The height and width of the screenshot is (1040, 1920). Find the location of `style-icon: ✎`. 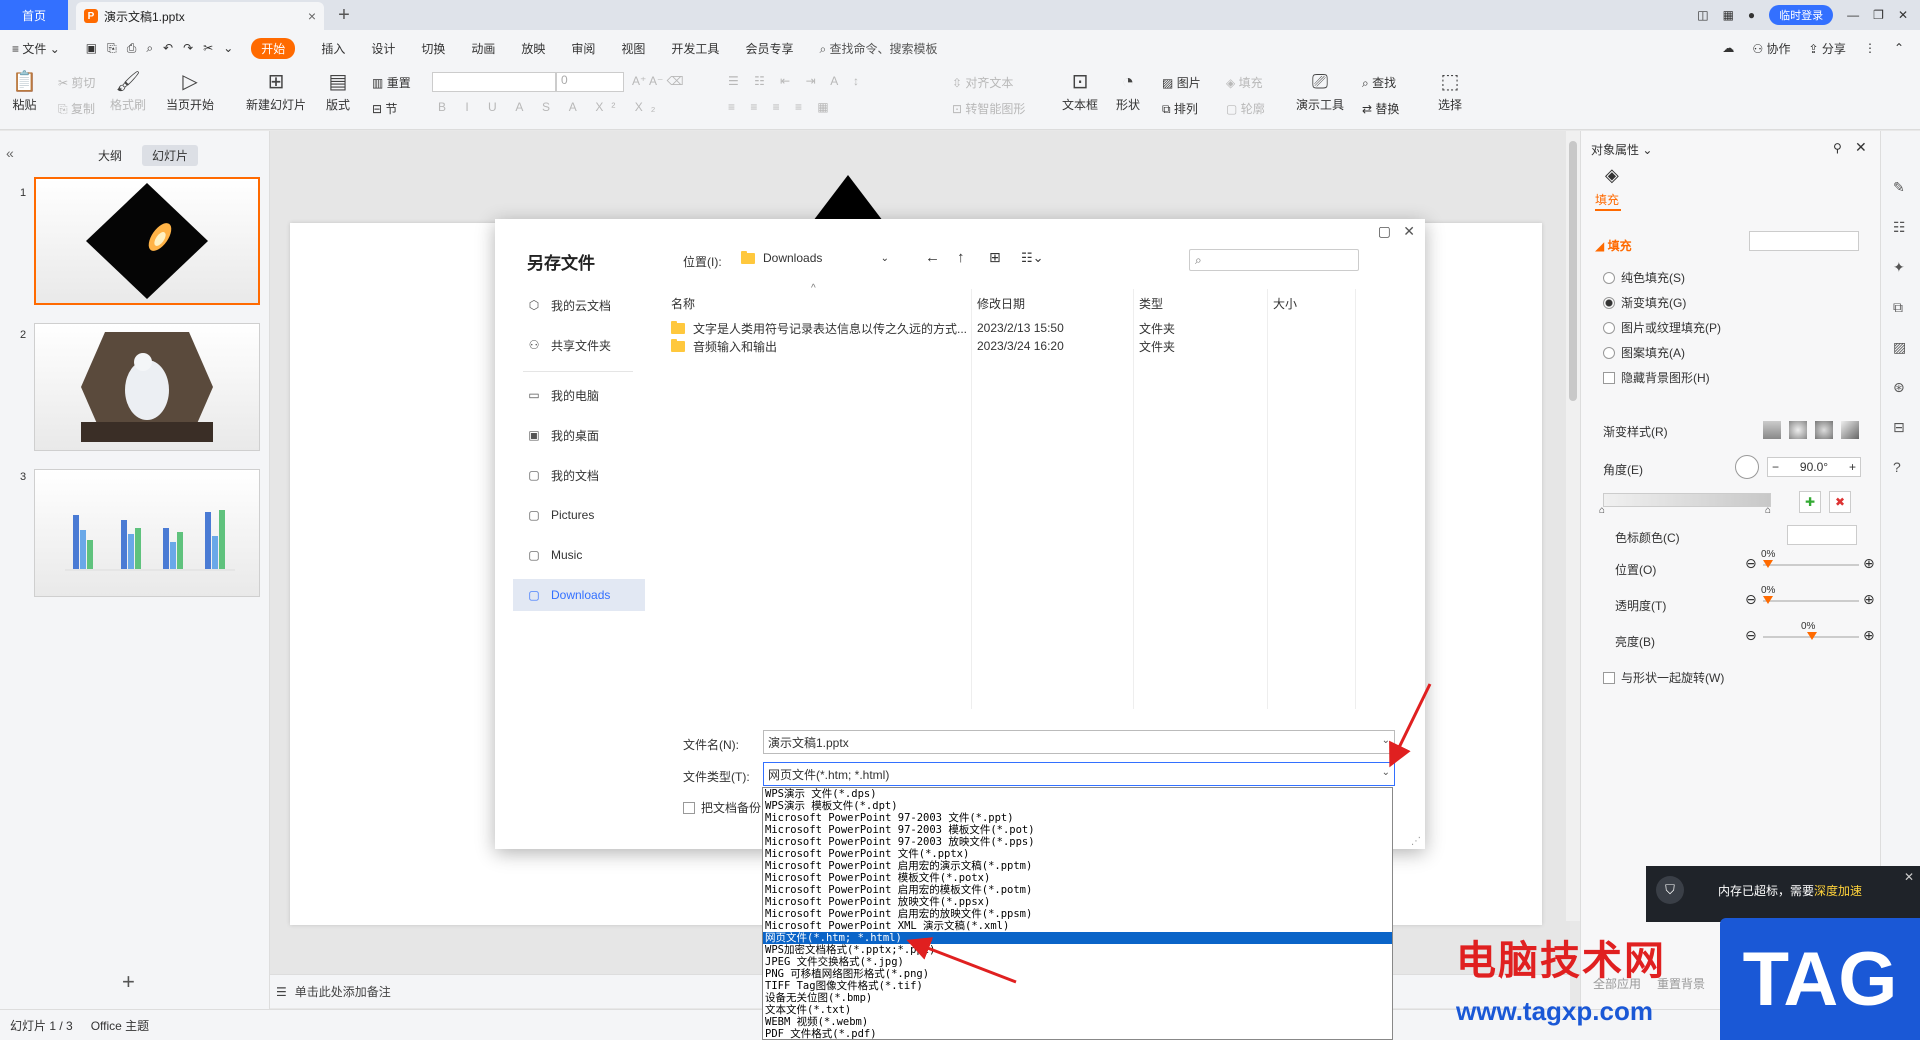

style-icon: ✎ is located at coordinates (1899, 187).